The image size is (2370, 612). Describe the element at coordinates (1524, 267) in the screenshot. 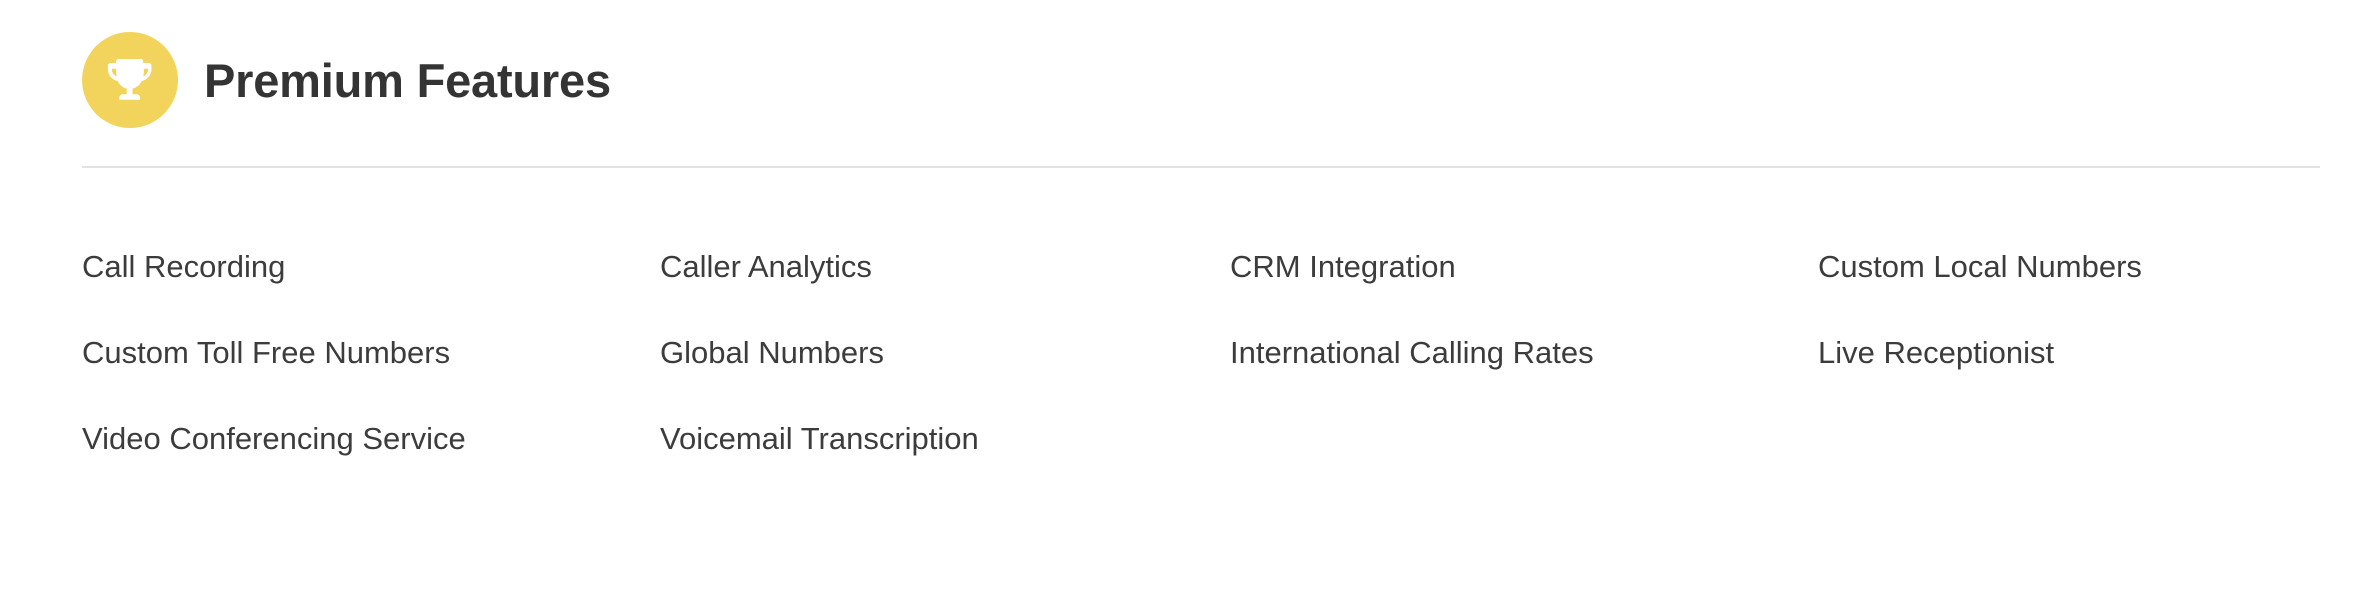

I see `feature-item: CRM Integration` at that location.